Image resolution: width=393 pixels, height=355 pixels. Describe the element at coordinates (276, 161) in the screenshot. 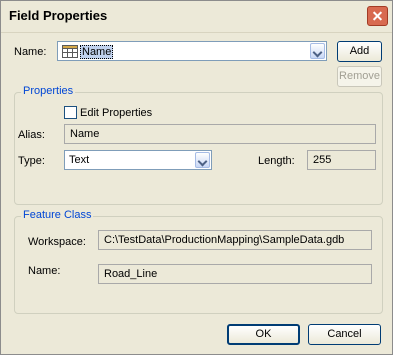

I see `length-label: Length:` at that location.